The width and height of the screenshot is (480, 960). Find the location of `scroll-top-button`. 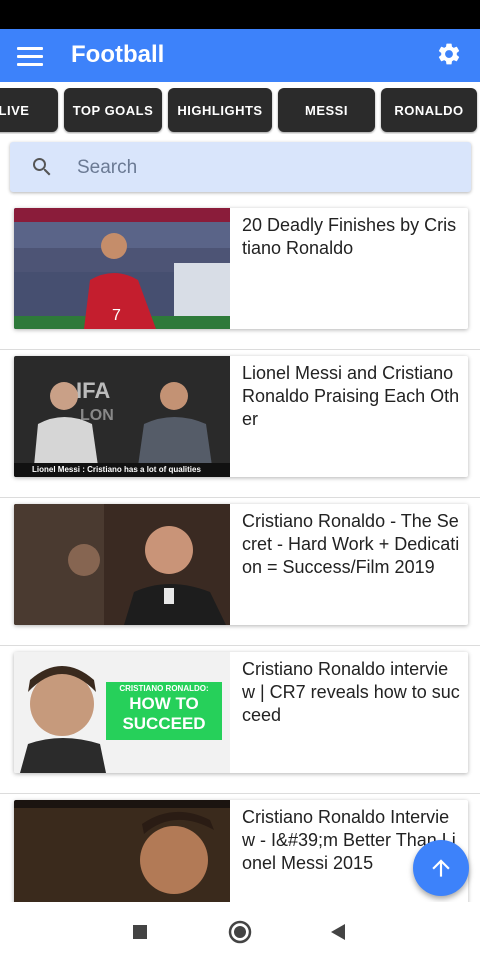

scroll-top-button is located at coordinates (441, 868).